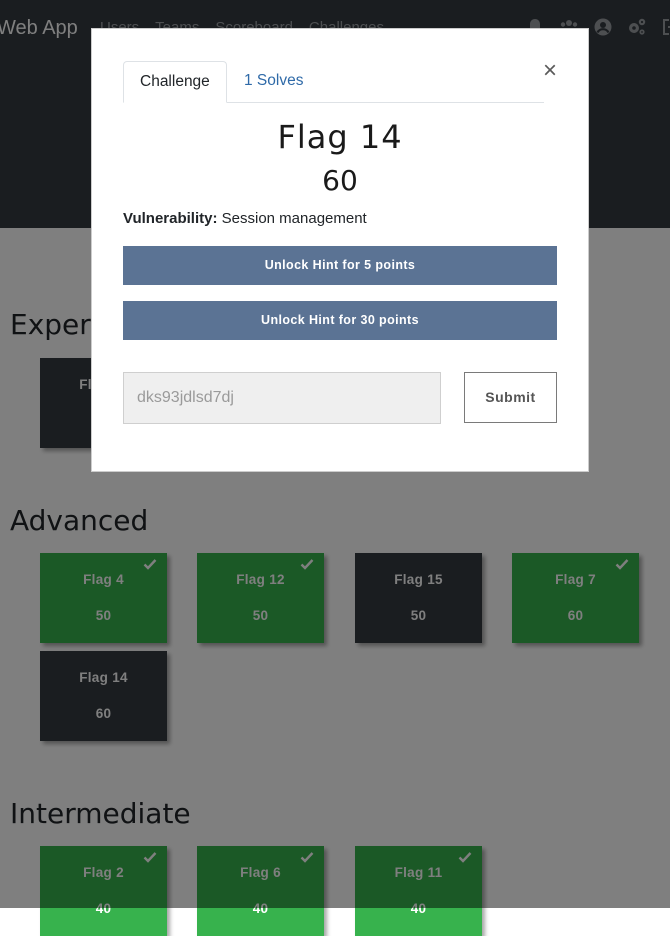 The height and width of the screenshot is (936, 670). Describe the element at coordinates (282, 398) in the screenshot. I see `flag-input: dks93jdlsd7dj` at that location.